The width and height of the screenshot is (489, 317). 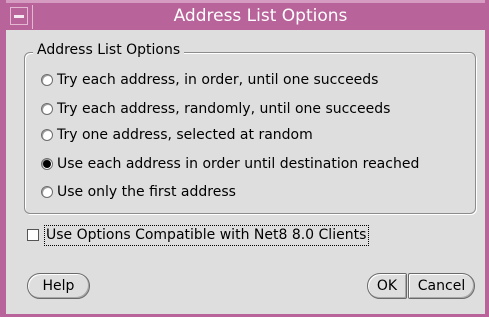 I want to click on radio-label: Use only the first address, so click(x=146, y=192).